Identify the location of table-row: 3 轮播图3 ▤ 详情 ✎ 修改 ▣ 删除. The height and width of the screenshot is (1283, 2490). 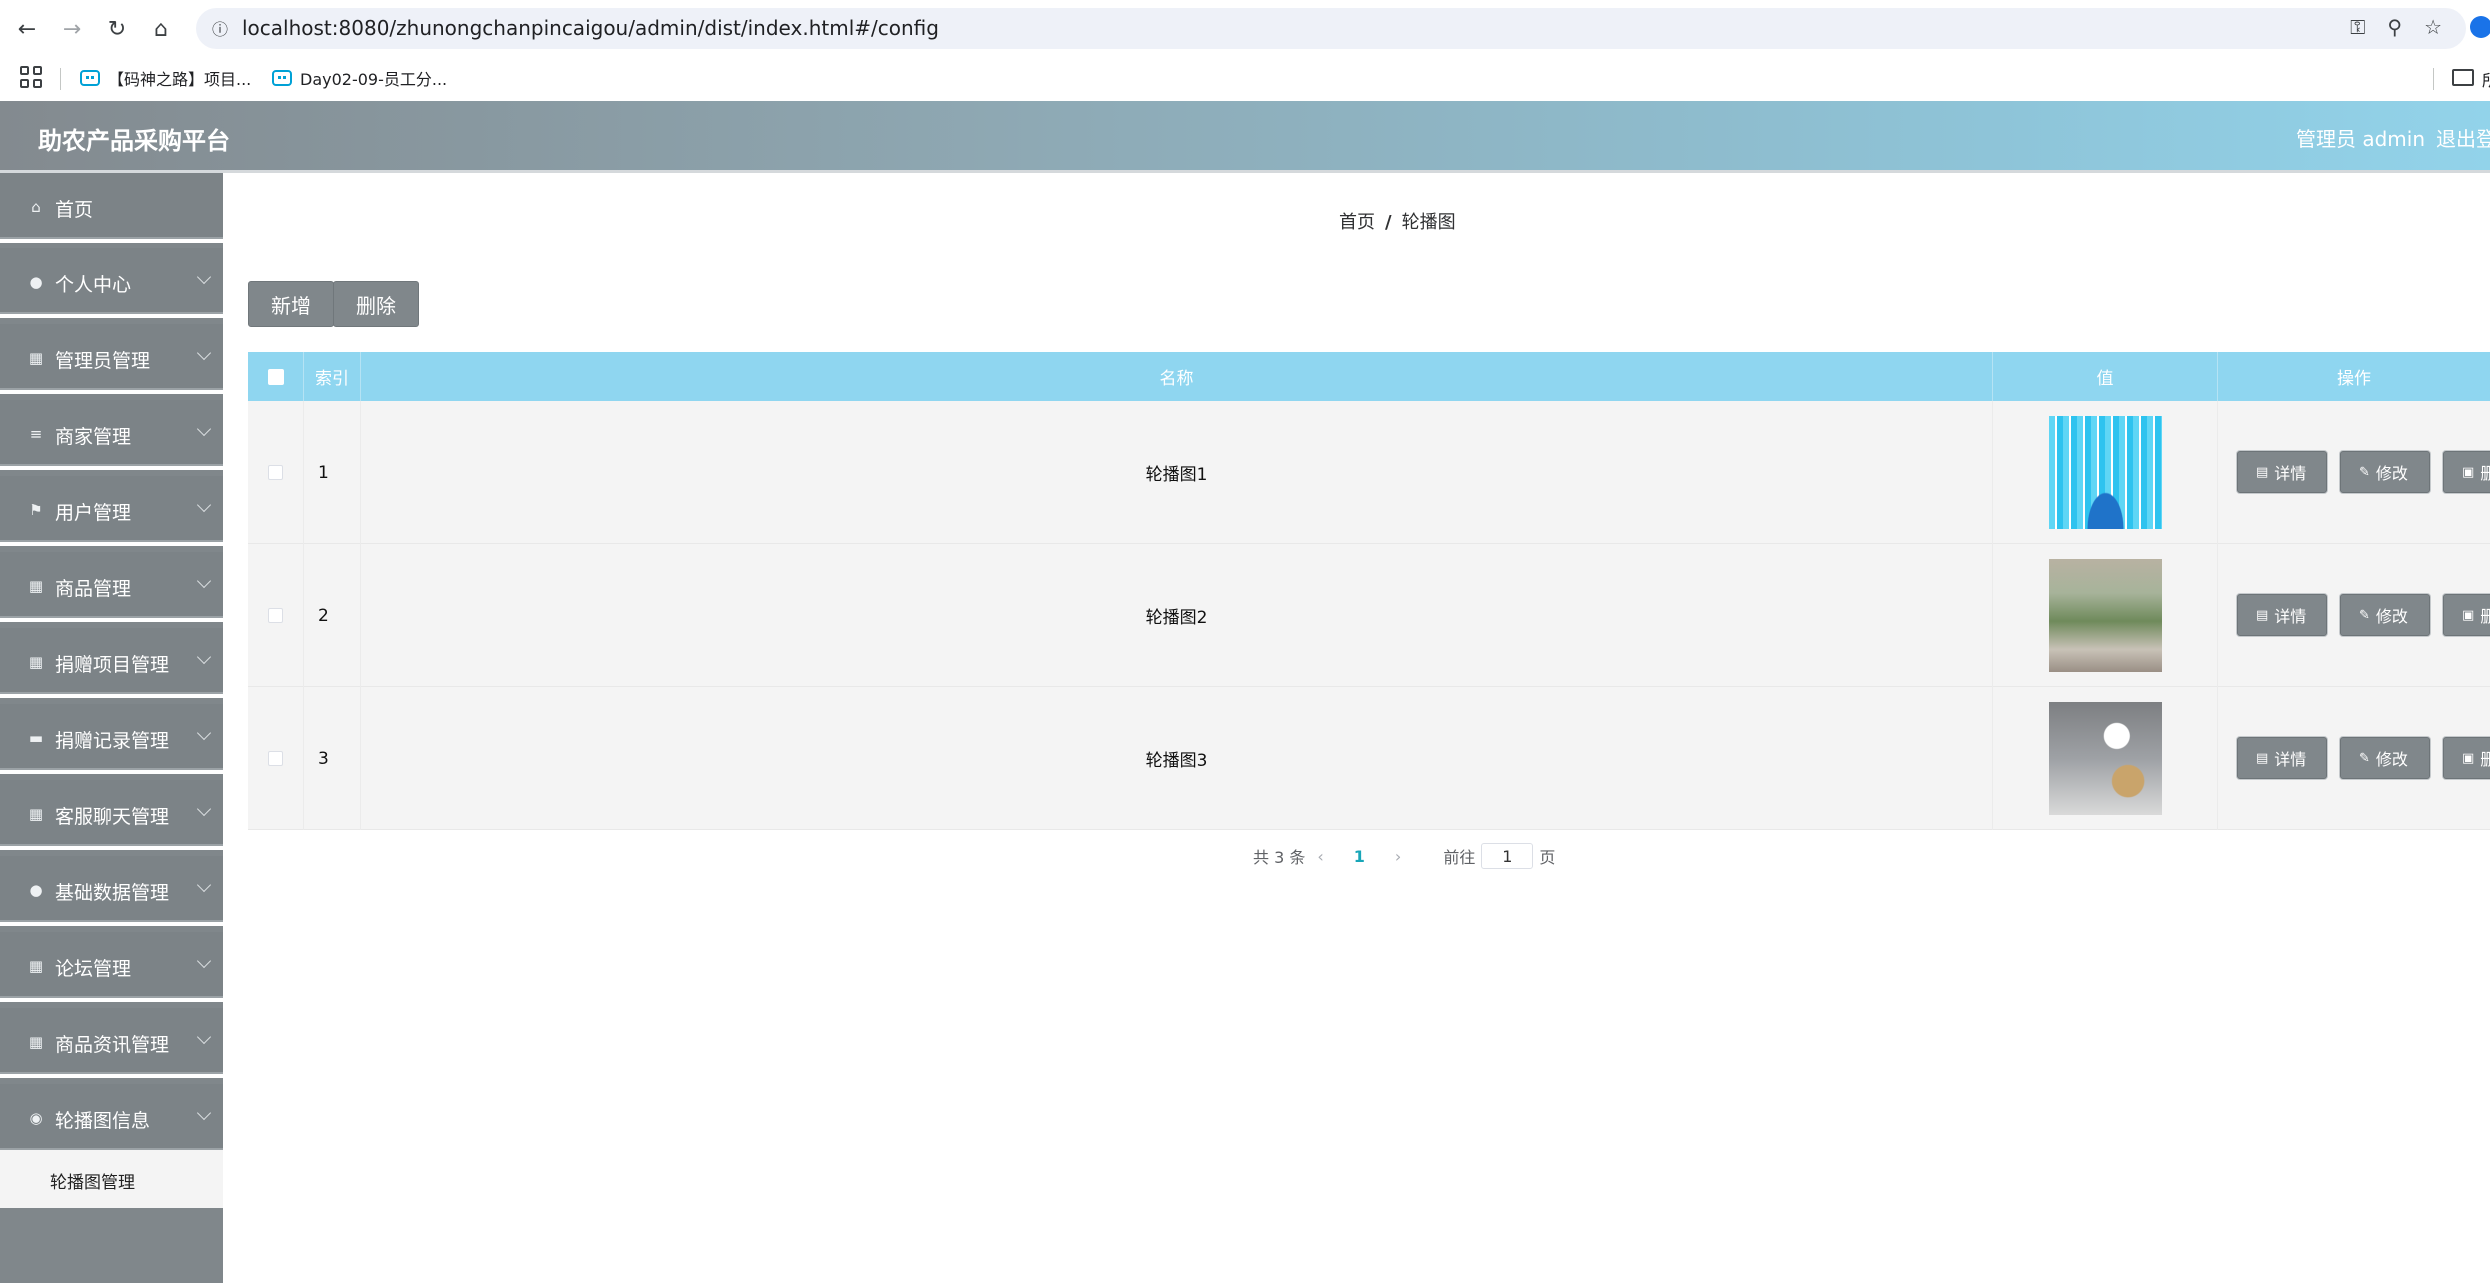
(1369, 758).